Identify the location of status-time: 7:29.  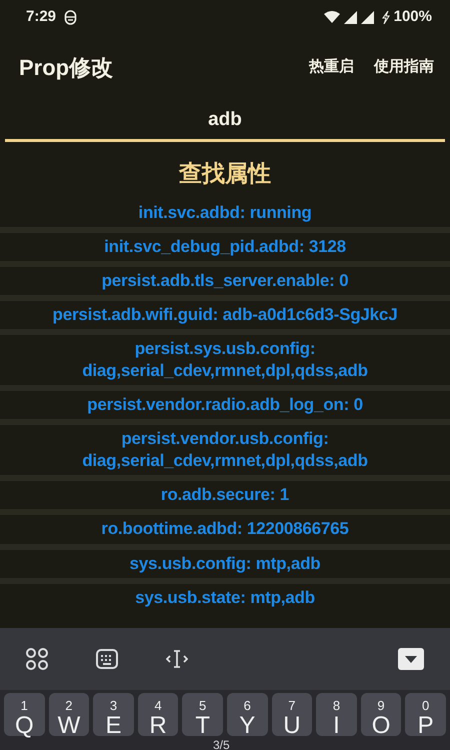
(41, 16).